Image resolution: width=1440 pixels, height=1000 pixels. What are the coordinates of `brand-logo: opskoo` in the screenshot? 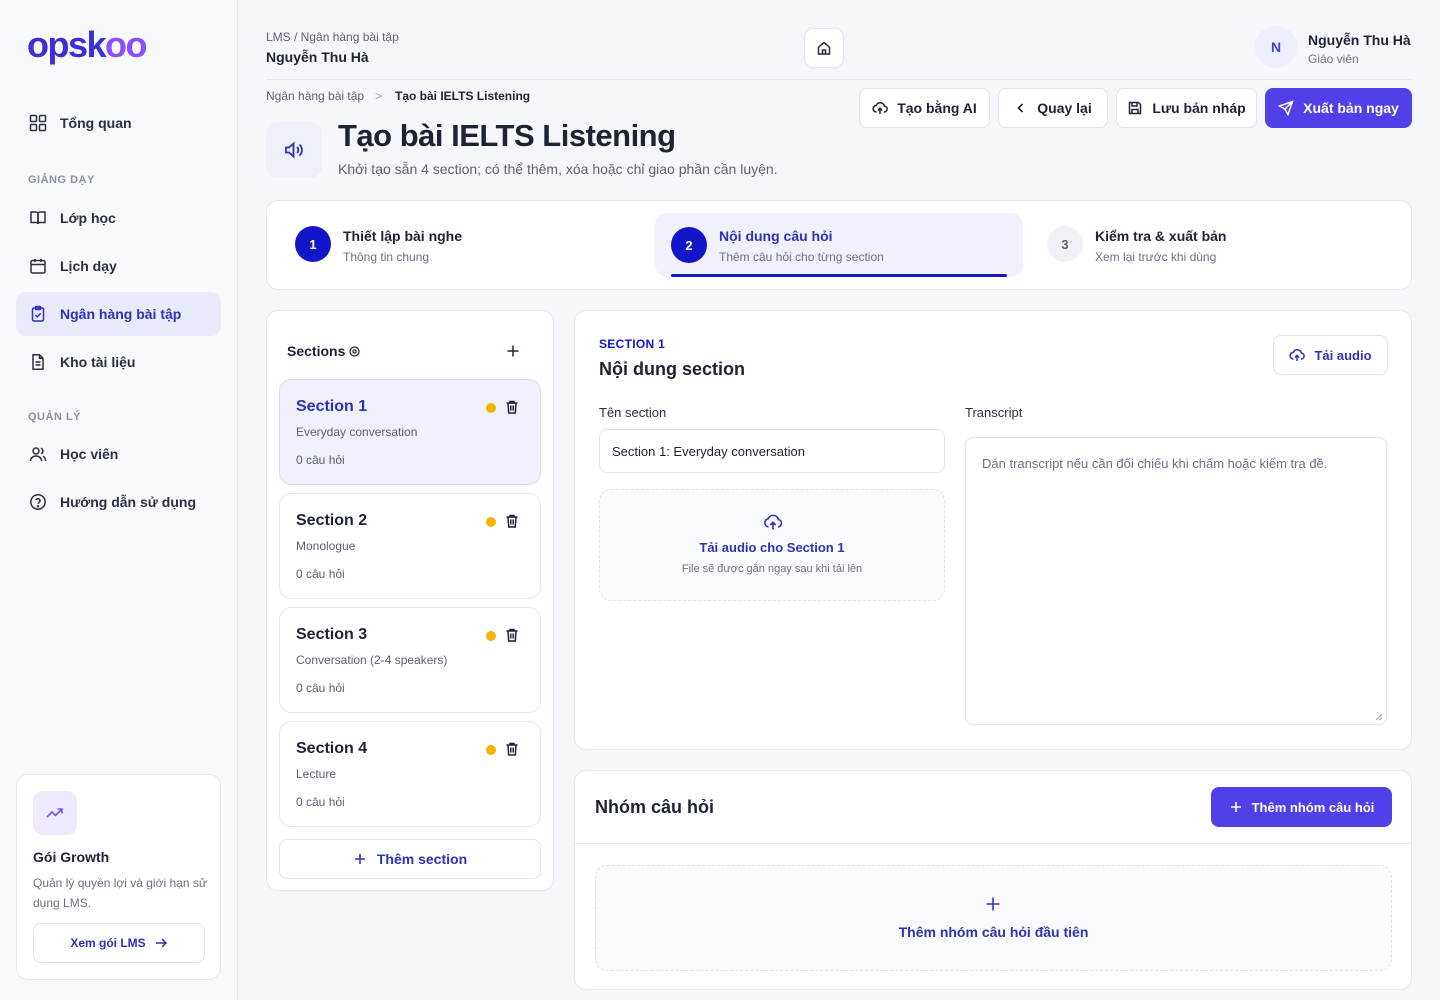 It's located at (87, 45).